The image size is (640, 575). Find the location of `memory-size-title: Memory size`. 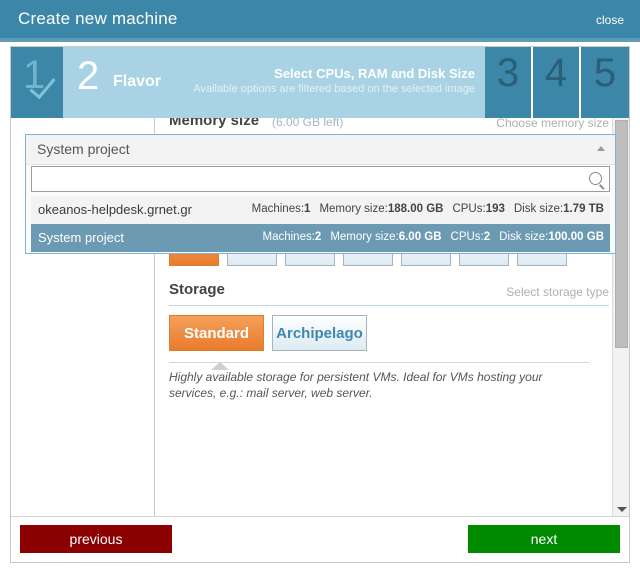

memory-size-title: Memory size is located at coordinates (214, 123).